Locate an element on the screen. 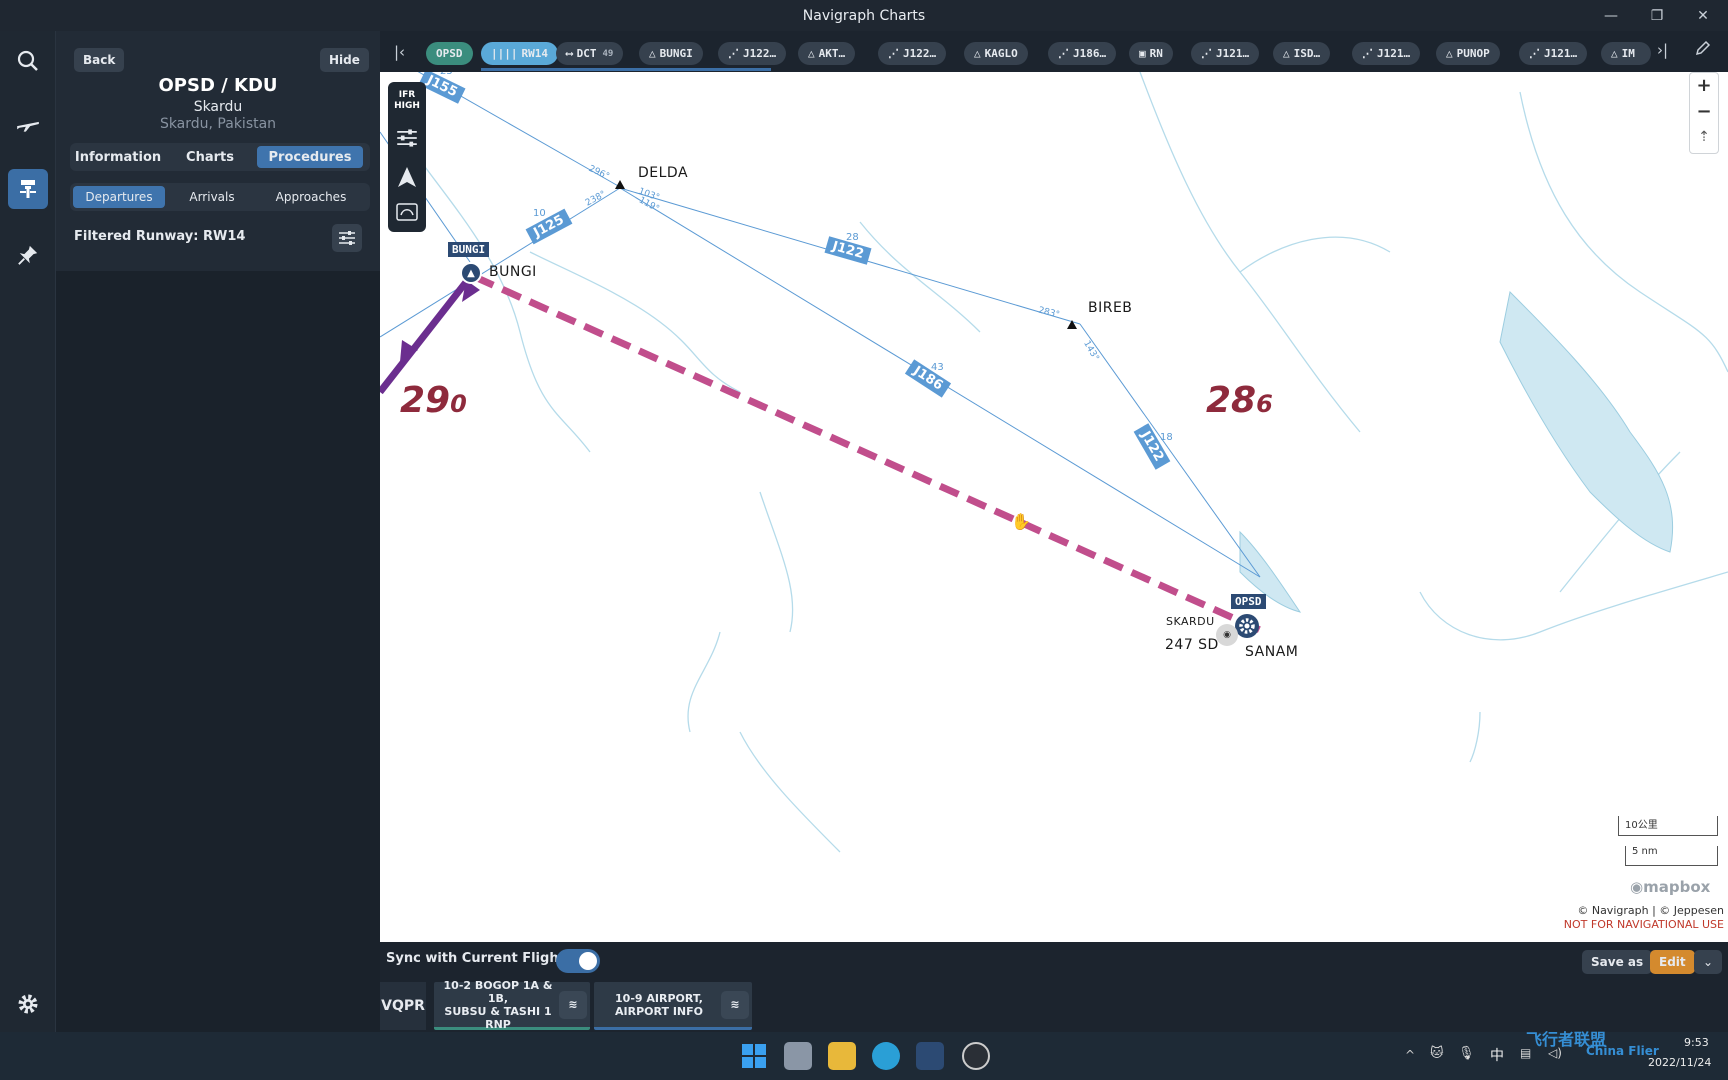 This screenshot has width=1728, height=1080. waypoint-bireb: BIREB is located at coordinates (1110, 308).